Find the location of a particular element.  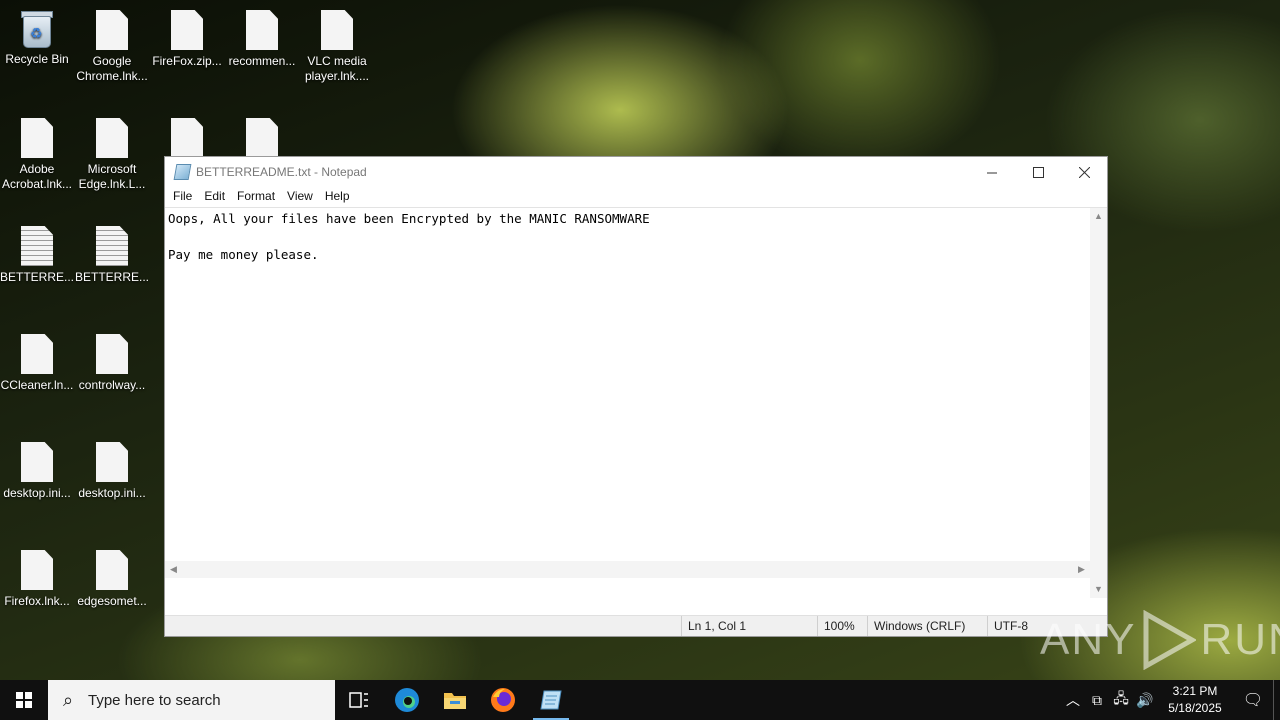

volume-icon: 🔊 is located at coordinates (1145, 700).